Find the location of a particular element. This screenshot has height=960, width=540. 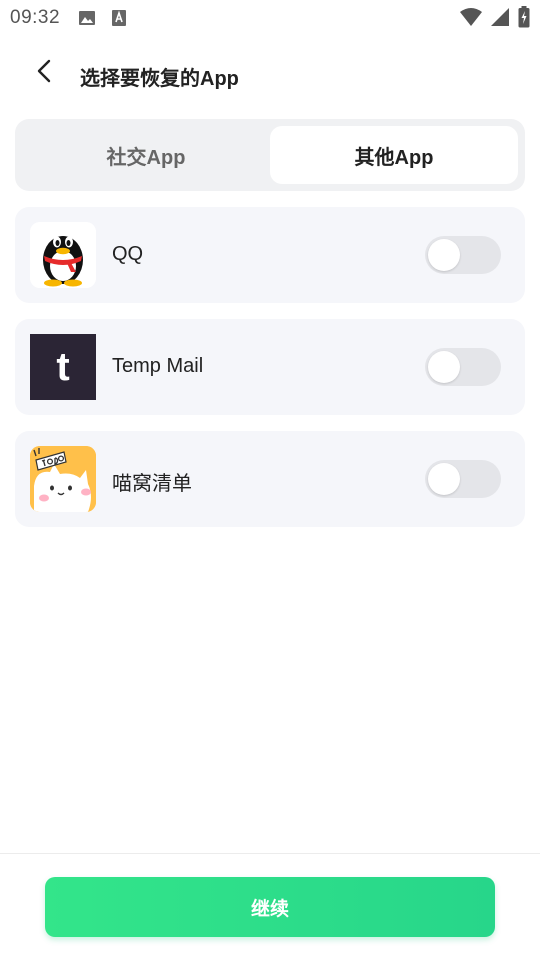

tab-other-apps: 其他App is located at coordinates (394, 155).